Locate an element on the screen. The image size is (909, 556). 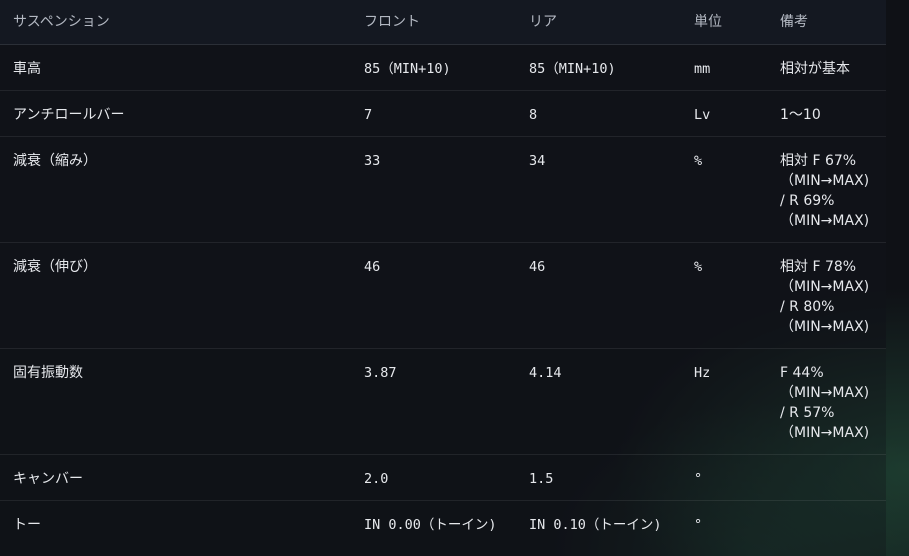
row-front-value: 7 is located at coordinates (368, 115).